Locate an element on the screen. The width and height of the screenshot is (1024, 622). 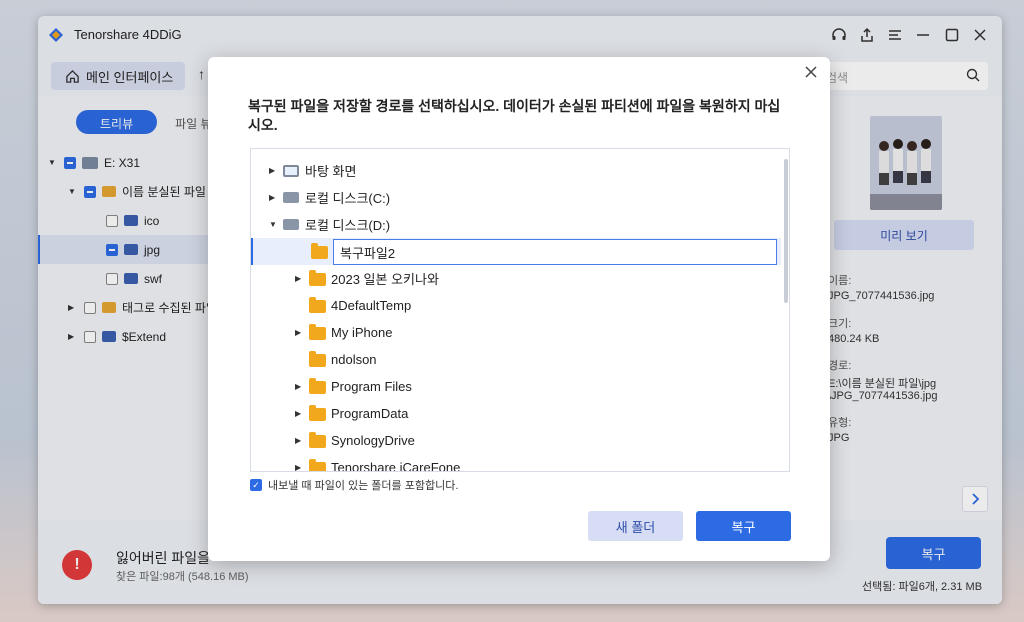
folder-node-label: ProgramData is located at coordinates (370, 413).